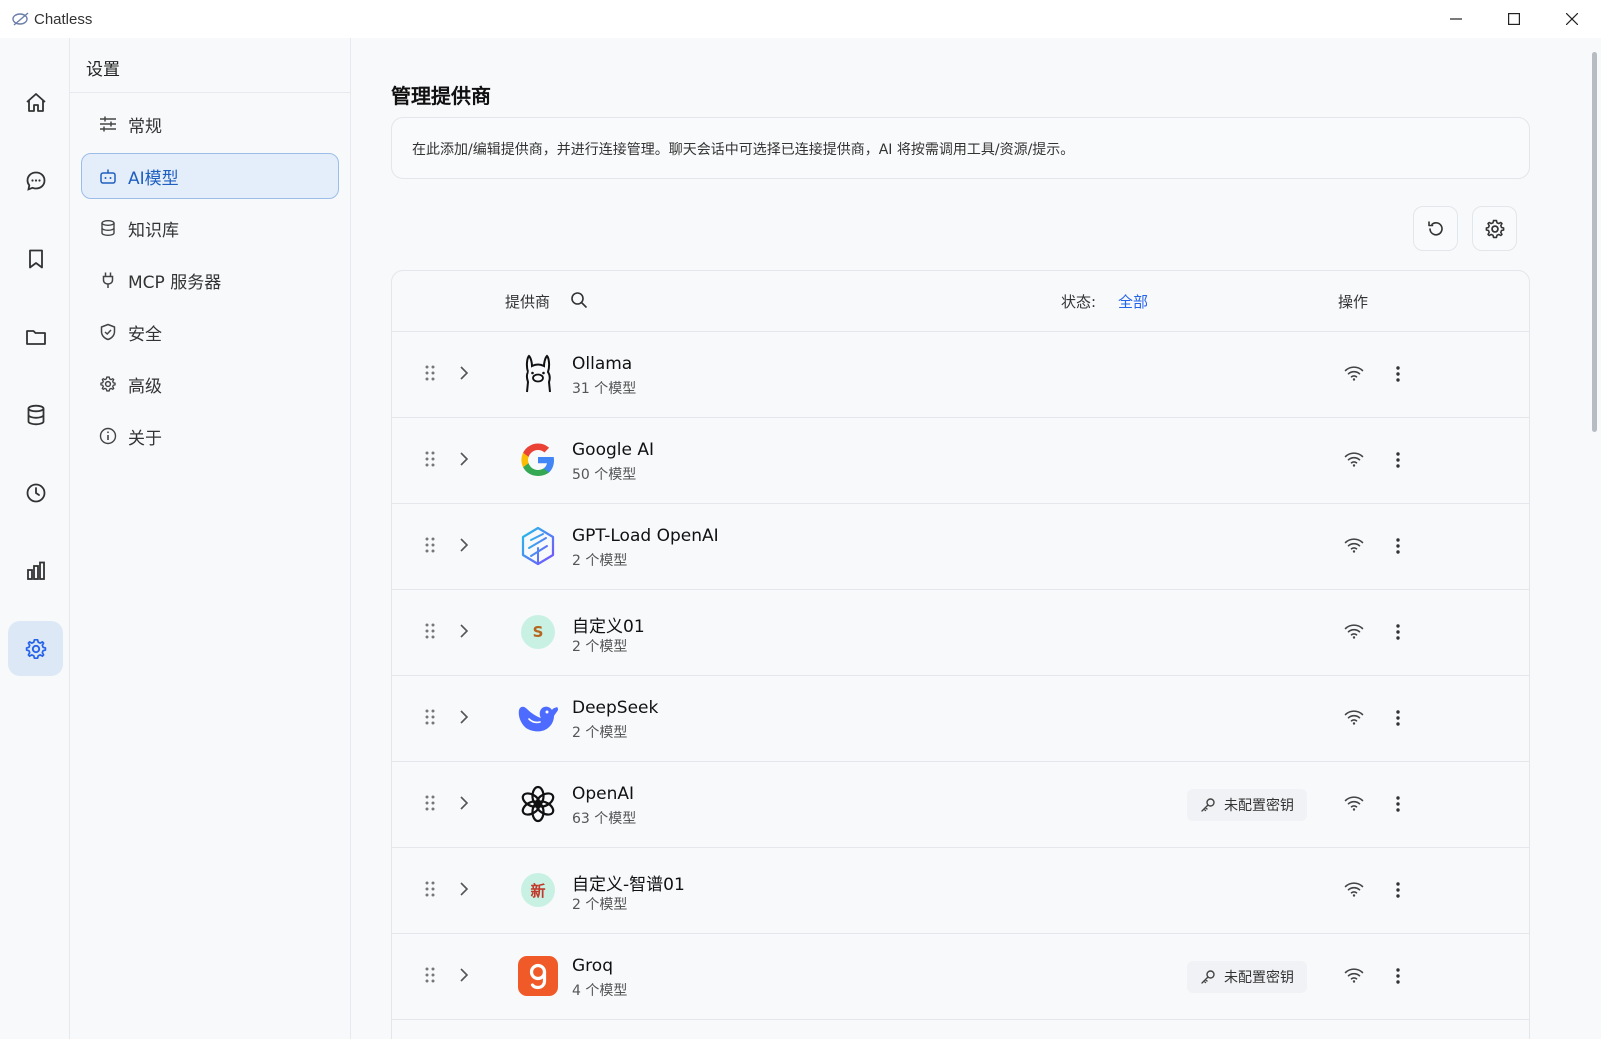 The width and height of the screenshot is (1601, 1039). What do you see at coordinates (35, 492) in the screenshot?
I see `rail-history-button` at bounding box center [35, 492].